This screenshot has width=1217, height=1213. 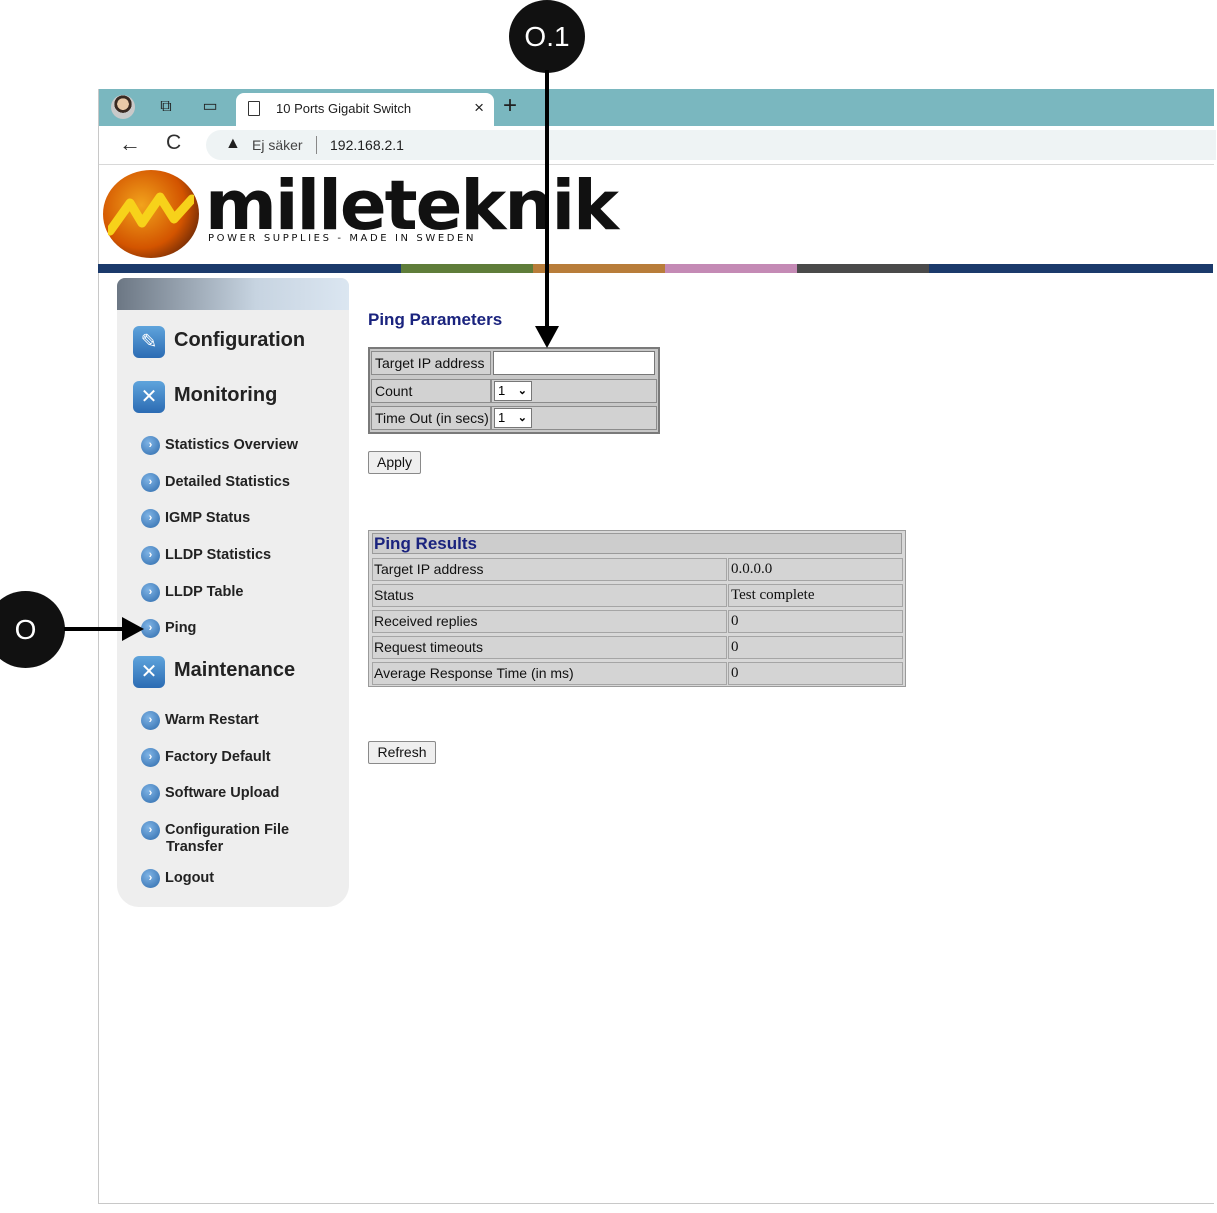 I want to click on section-label: Maintenance, so click(x=235, y=670).